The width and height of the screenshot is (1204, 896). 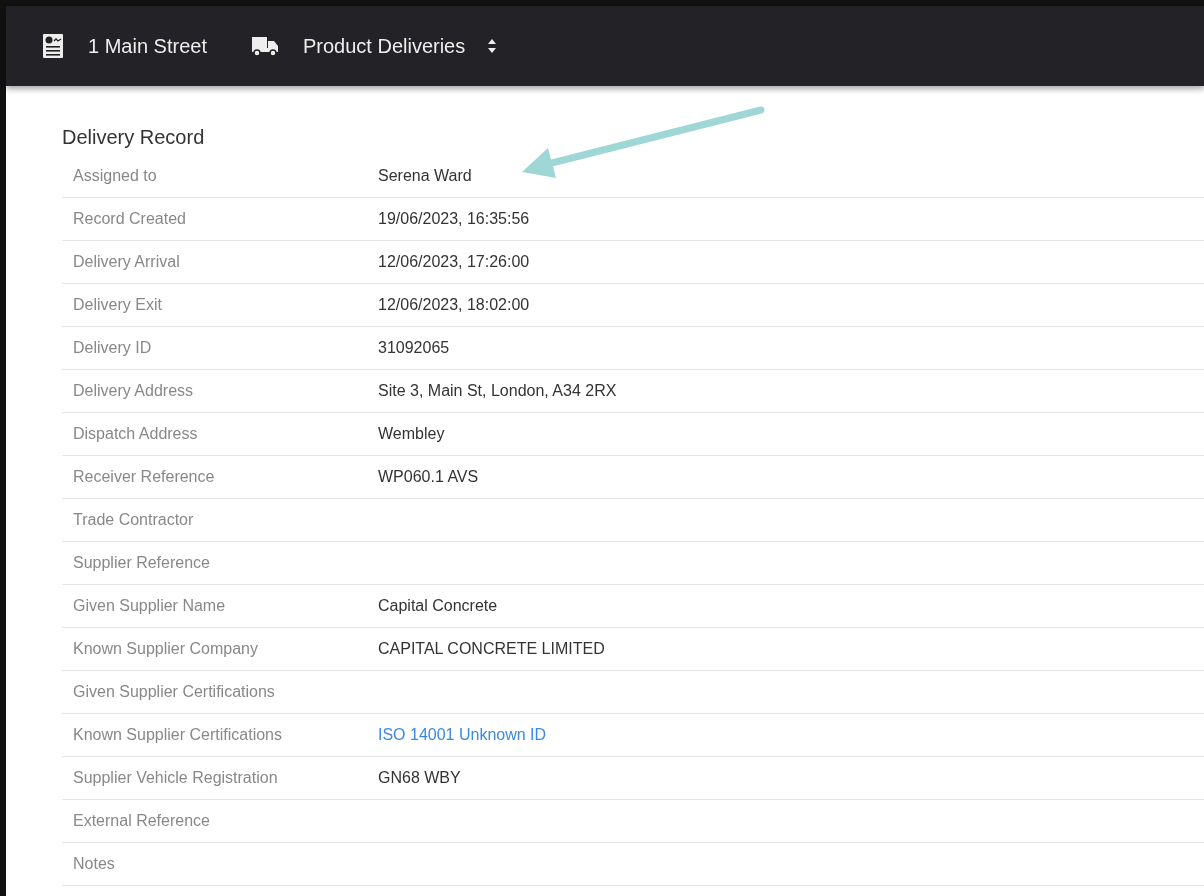 What do you see at coordinates (147, 46) in the screenshot?
I see `site-name: 1 Main Street` at bounding box center [147, 46].